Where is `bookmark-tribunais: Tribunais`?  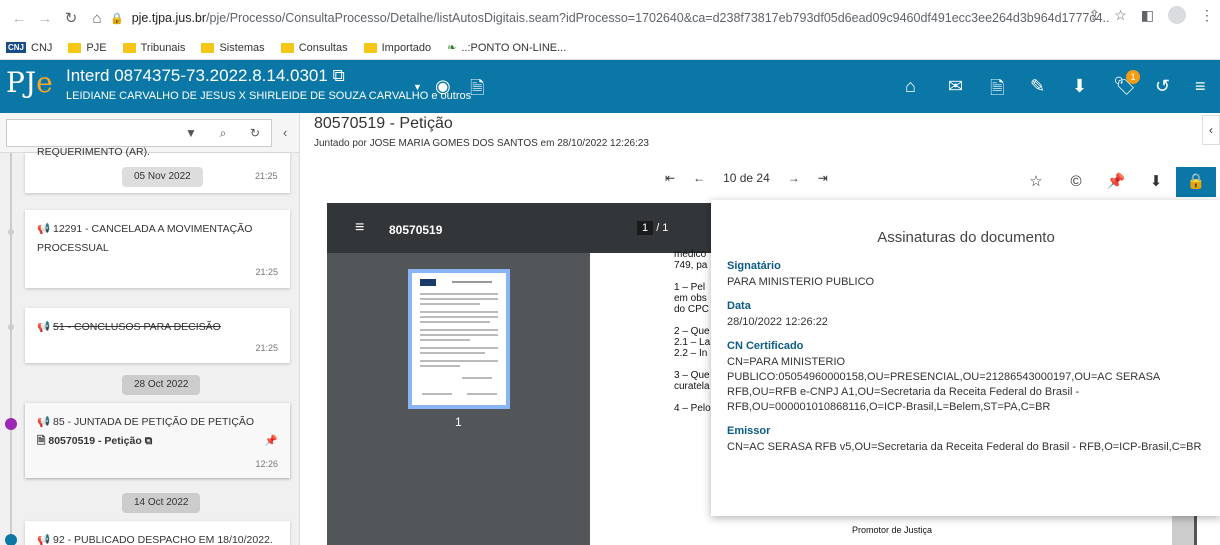 bookmark-tribunais: Tribunais is located at coordinates (153, 48).